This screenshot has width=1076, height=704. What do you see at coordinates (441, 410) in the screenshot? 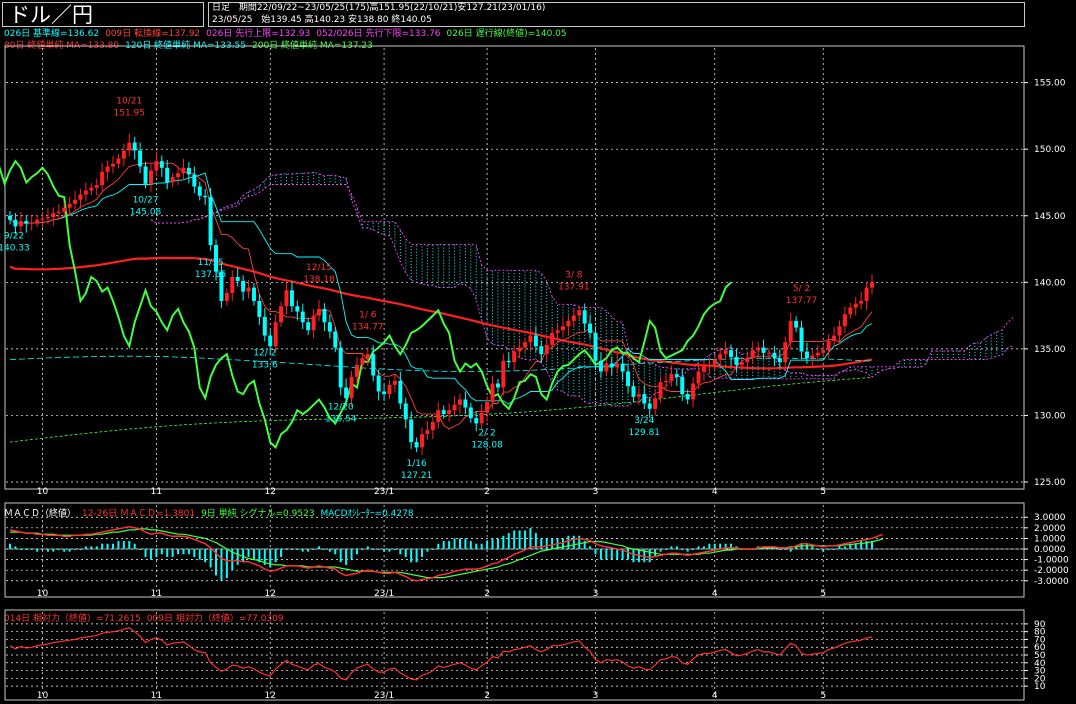
I see `ma-200-line` at bounding box center [441, 410].